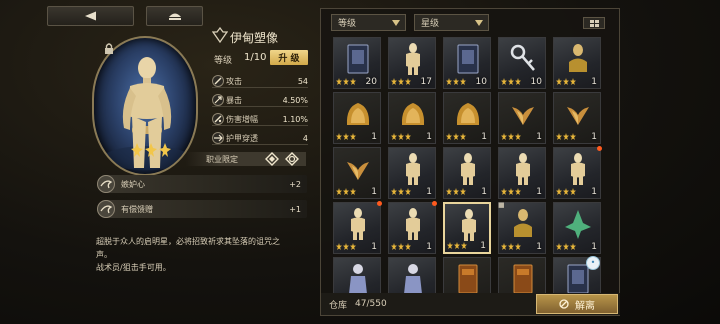  I want to click on dropdown-arrow-icon, so click(479, 23).